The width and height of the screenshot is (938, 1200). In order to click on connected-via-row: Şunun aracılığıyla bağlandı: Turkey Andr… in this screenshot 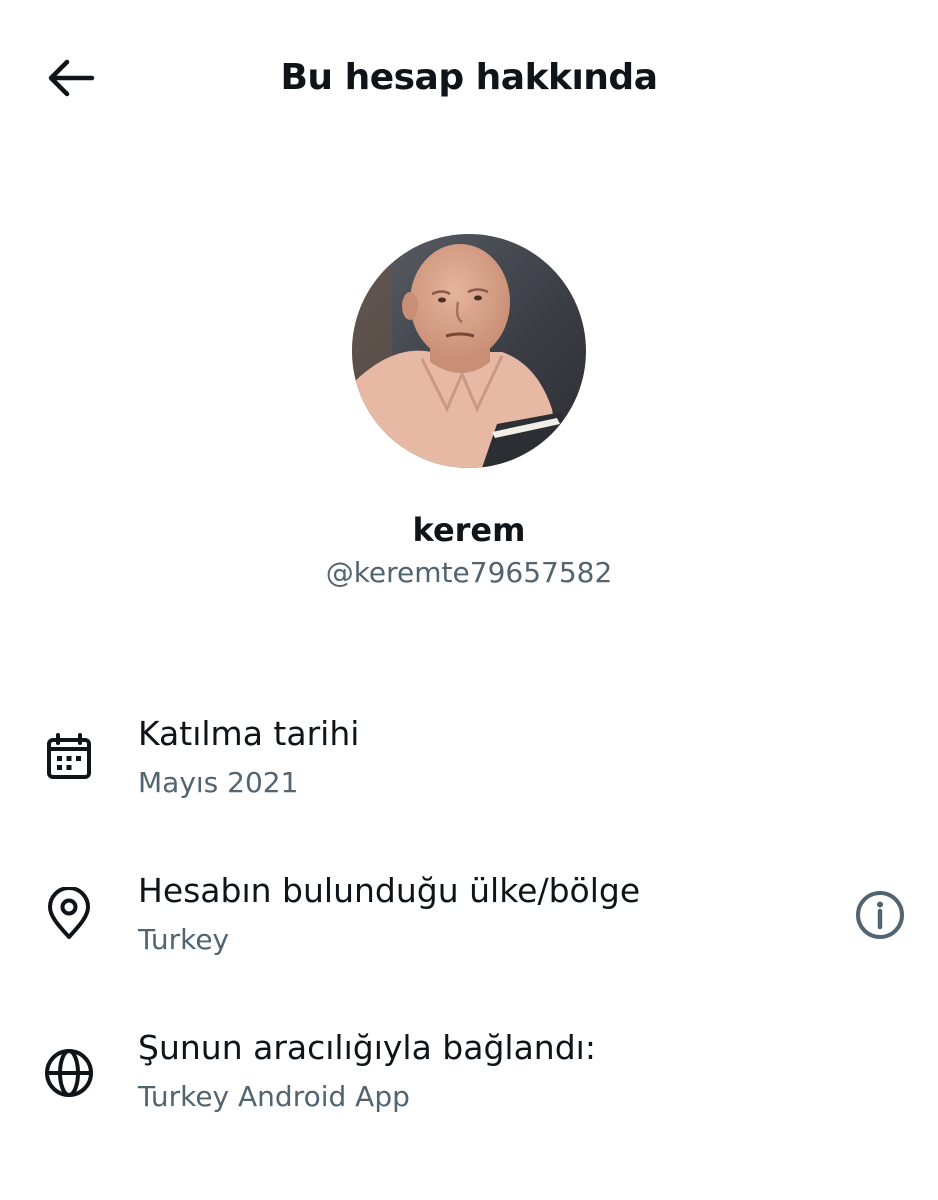, I will do `click(469, 1074)`.